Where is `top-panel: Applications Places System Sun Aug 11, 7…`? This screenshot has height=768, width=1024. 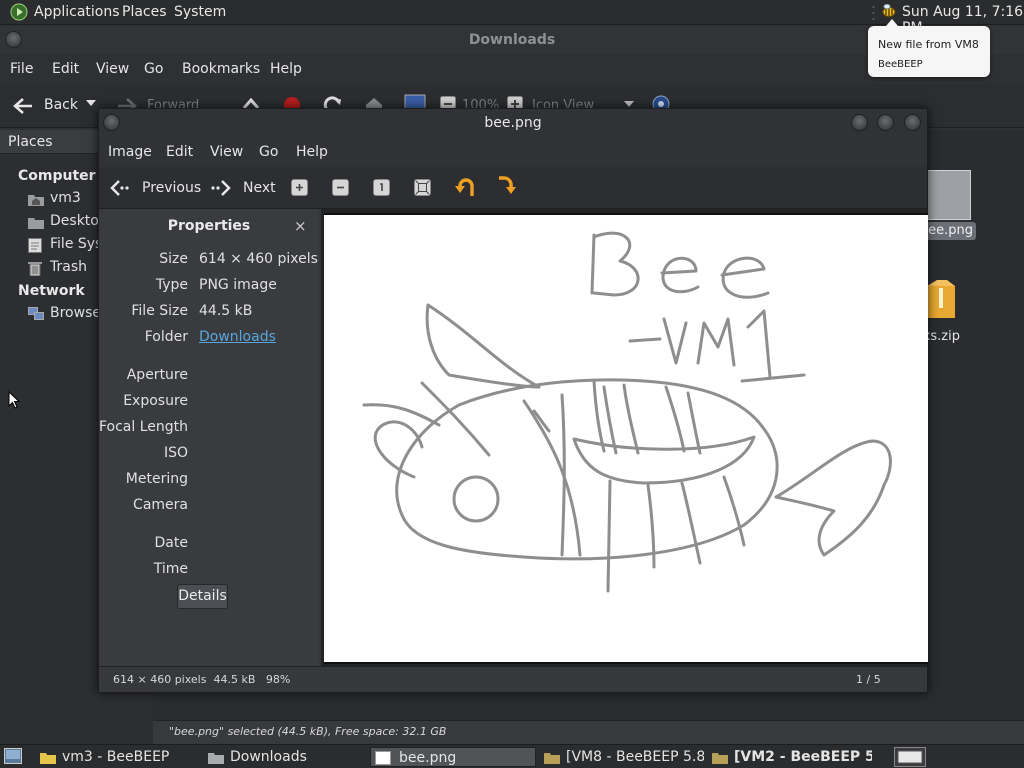
top-panel: Applications Places System Sun Aug 11, 7… is located at coordinates (512, 18).